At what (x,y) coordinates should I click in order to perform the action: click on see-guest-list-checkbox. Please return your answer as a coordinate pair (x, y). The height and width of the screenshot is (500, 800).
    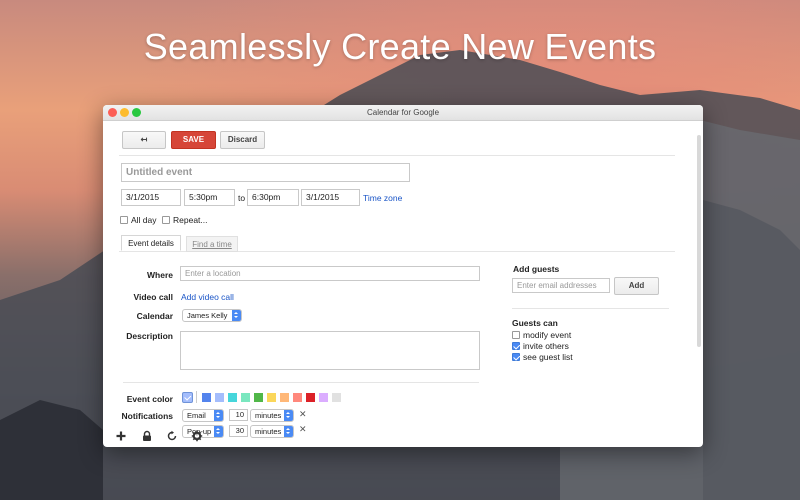
    Looking at the image, I should click on (516, 357).